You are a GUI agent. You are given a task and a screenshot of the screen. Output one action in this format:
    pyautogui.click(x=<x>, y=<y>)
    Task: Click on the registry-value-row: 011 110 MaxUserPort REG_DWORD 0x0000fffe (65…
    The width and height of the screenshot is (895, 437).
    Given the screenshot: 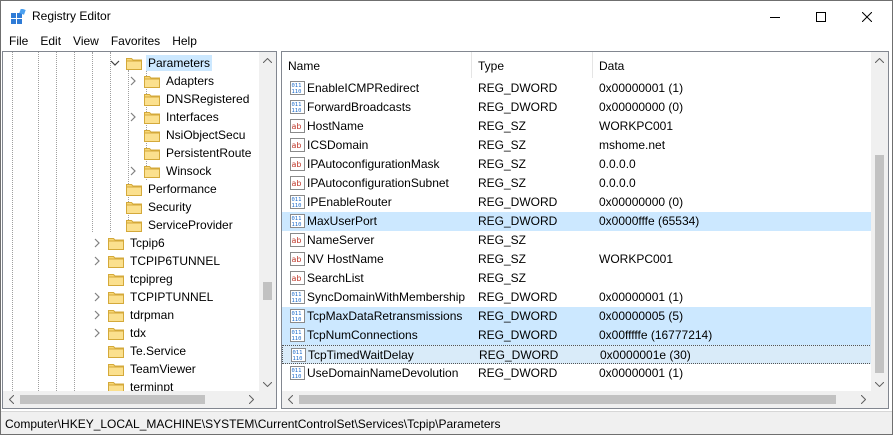 What is the action you would take?
    pyautogui.click(x=577, y=221)
    